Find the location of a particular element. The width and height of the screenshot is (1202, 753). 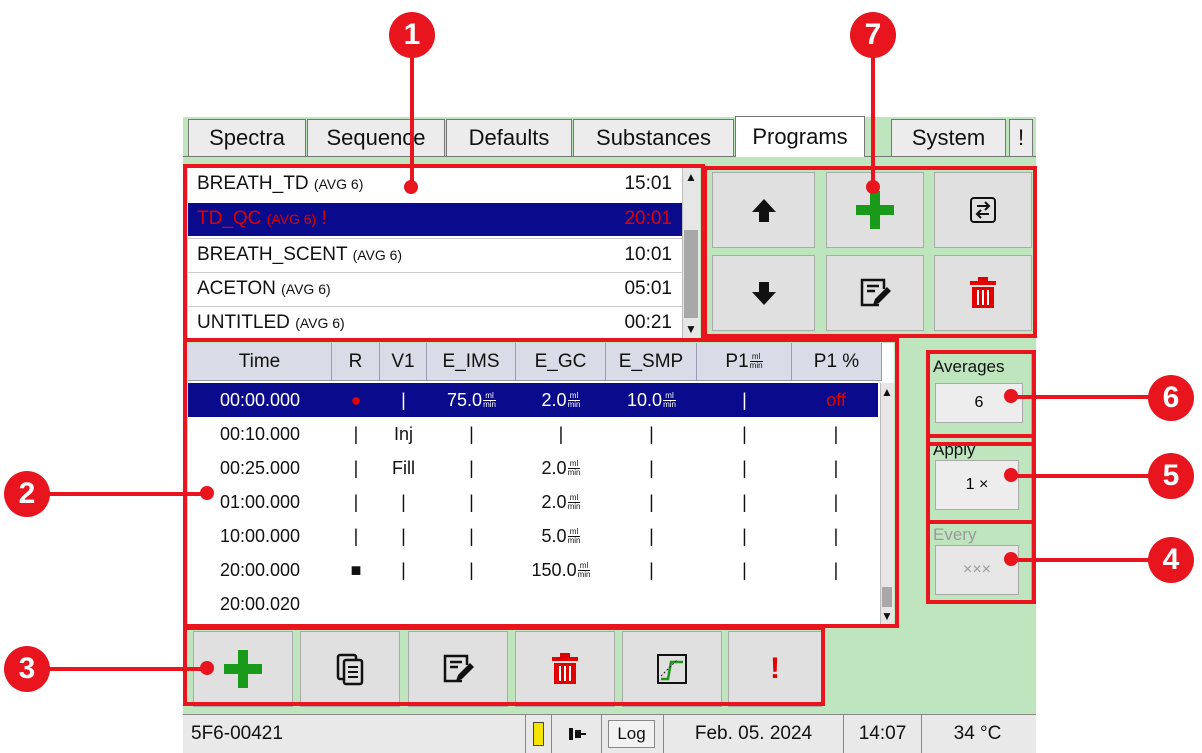

tab-label: ! is located at coordinates (1021, 137).